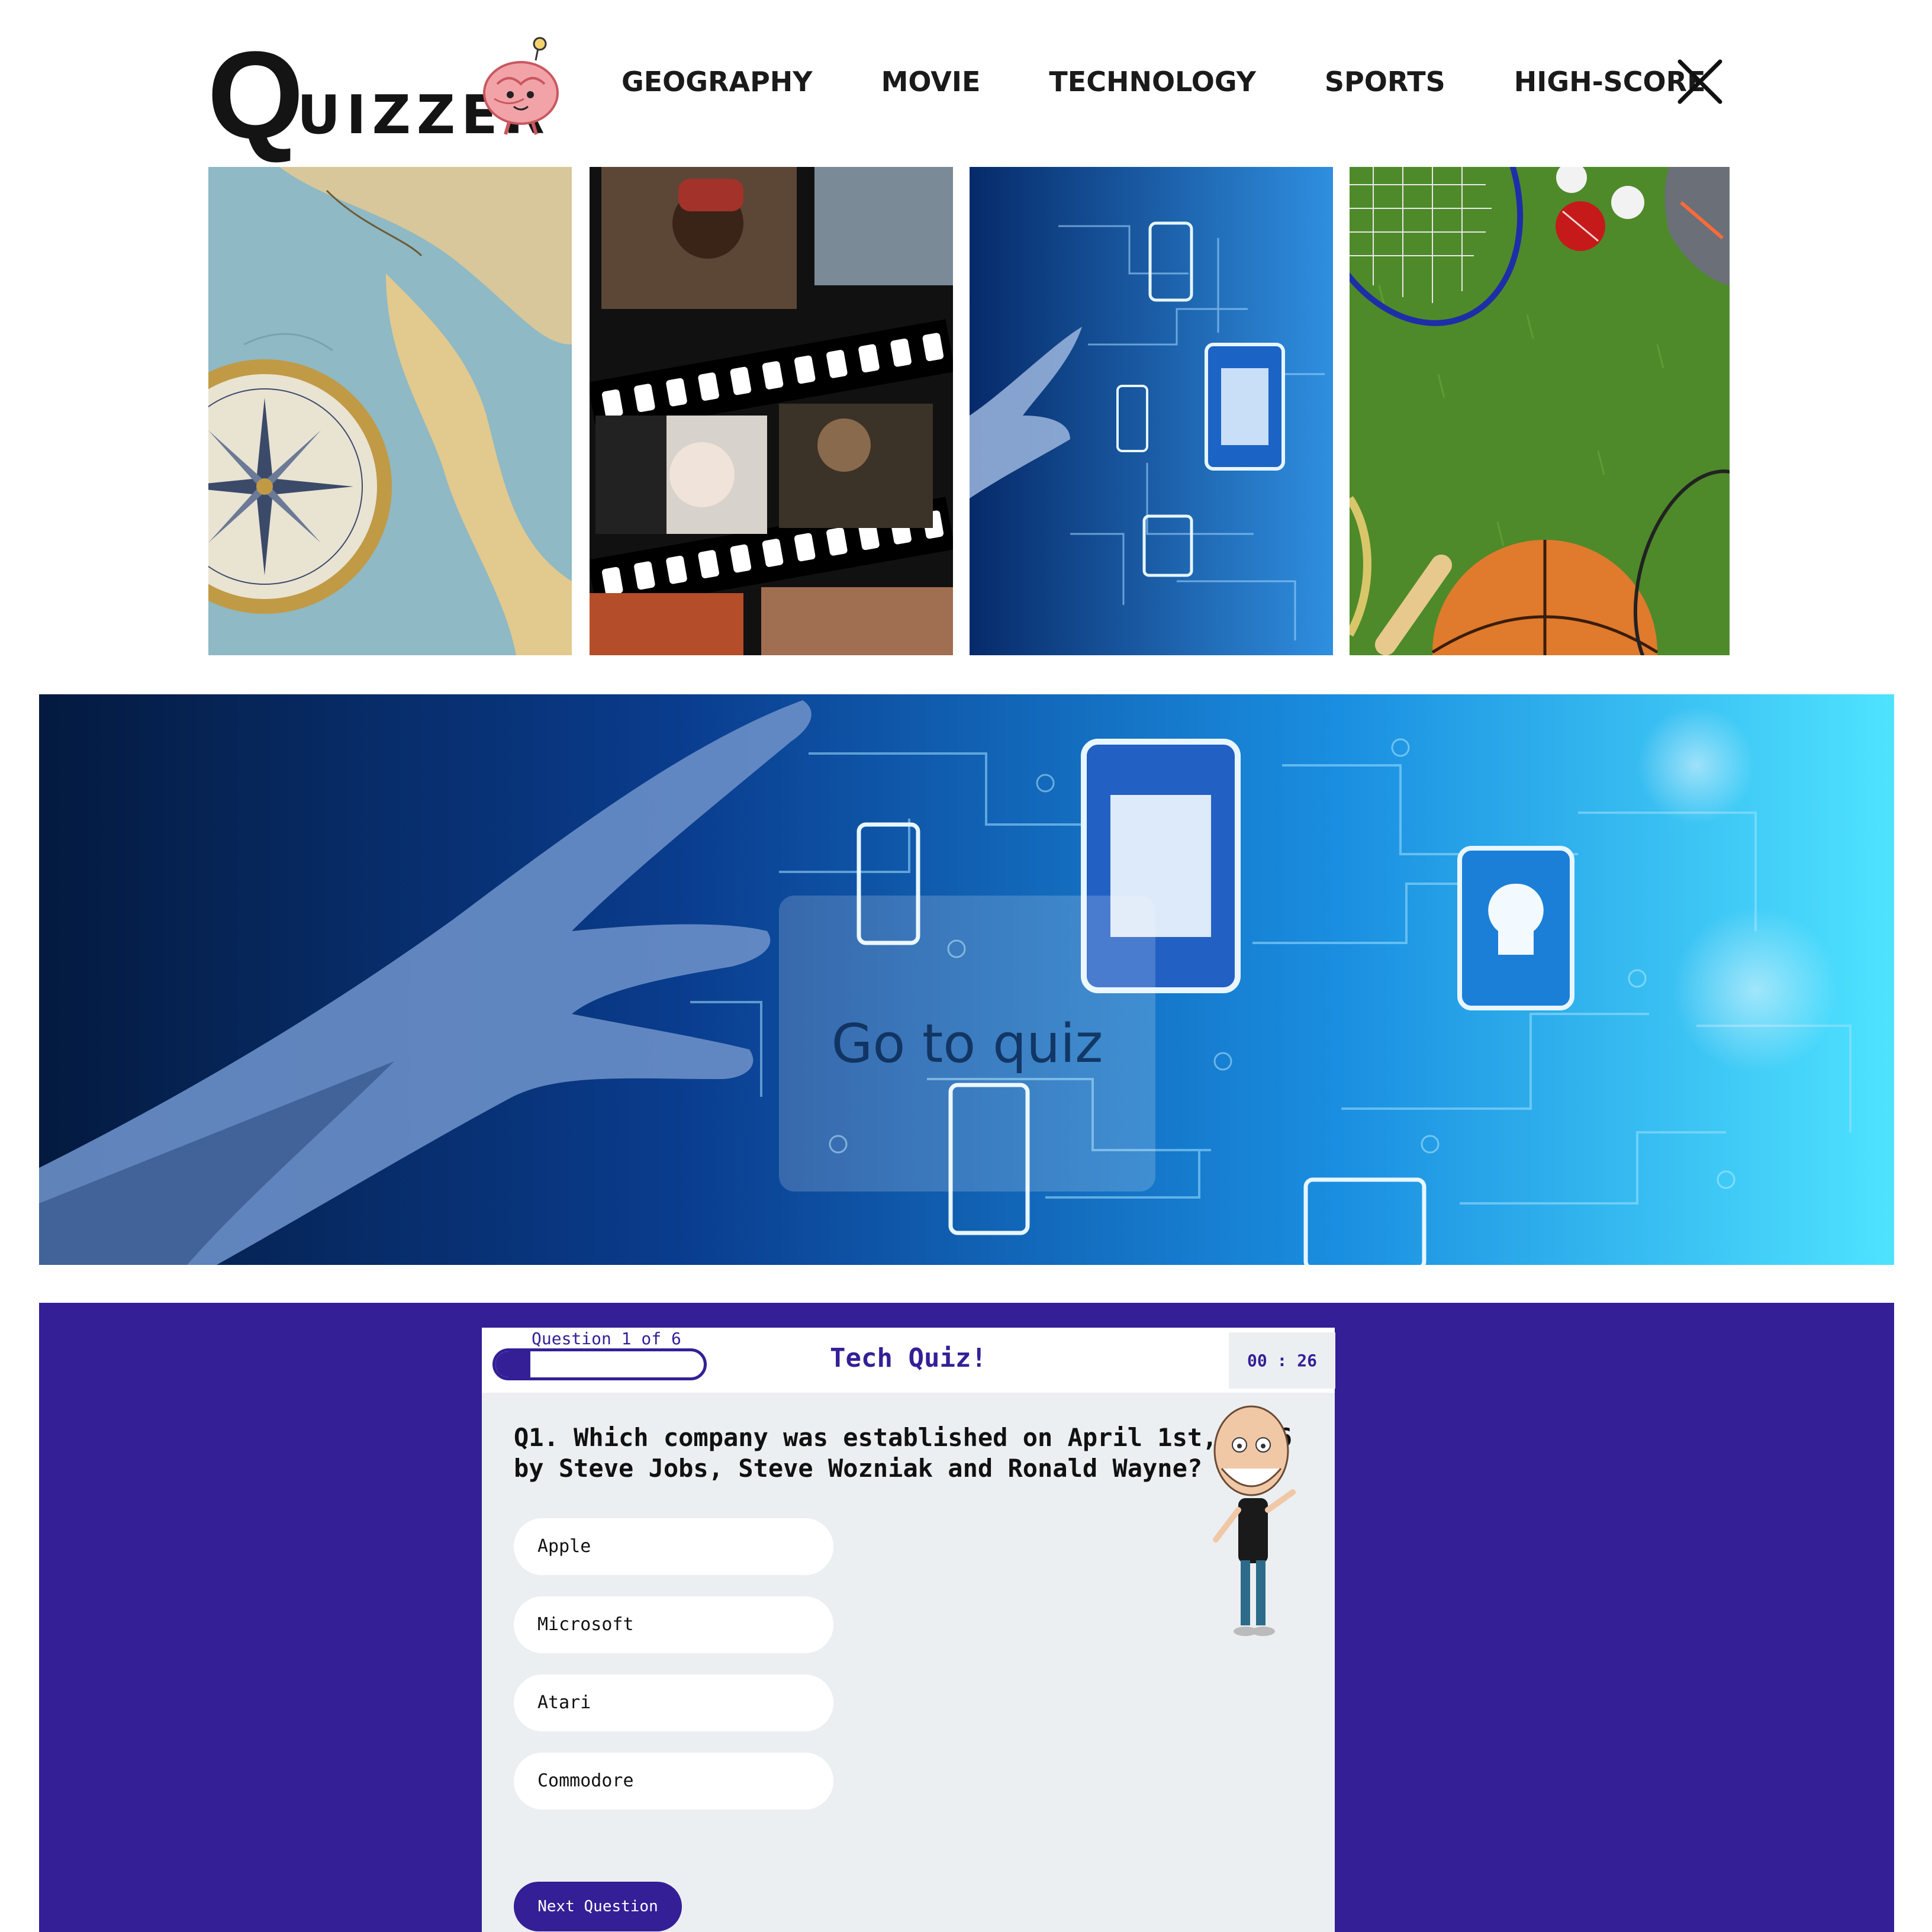 The height and width of the screenshot is (1932, 1932). Describe the element at coordinates (674, 1547) in the screenshot. I see `option-apple: Apple` at that location.